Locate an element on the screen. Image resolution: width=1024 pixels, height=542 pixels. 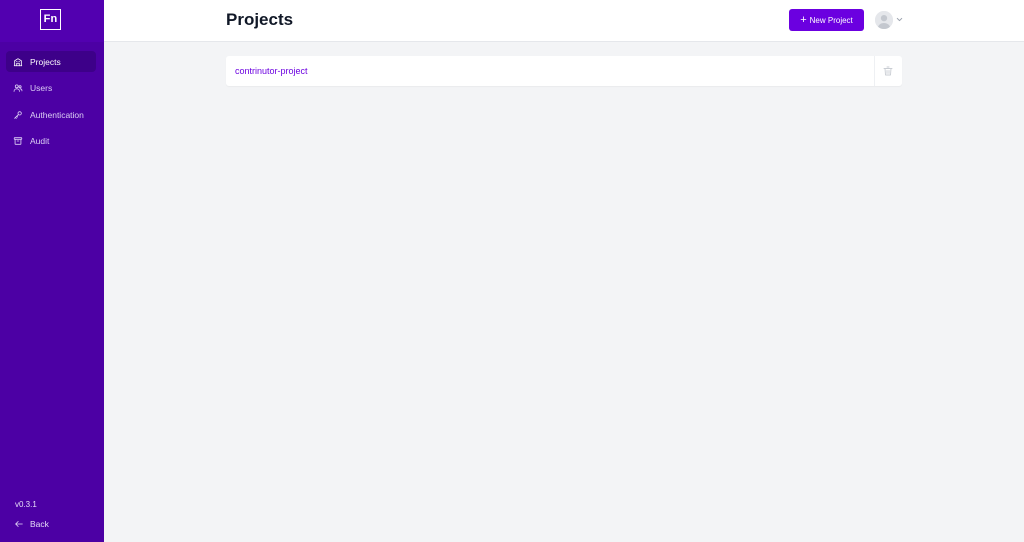
list-item: contrinutor-project is located at coordinates (564, 71).